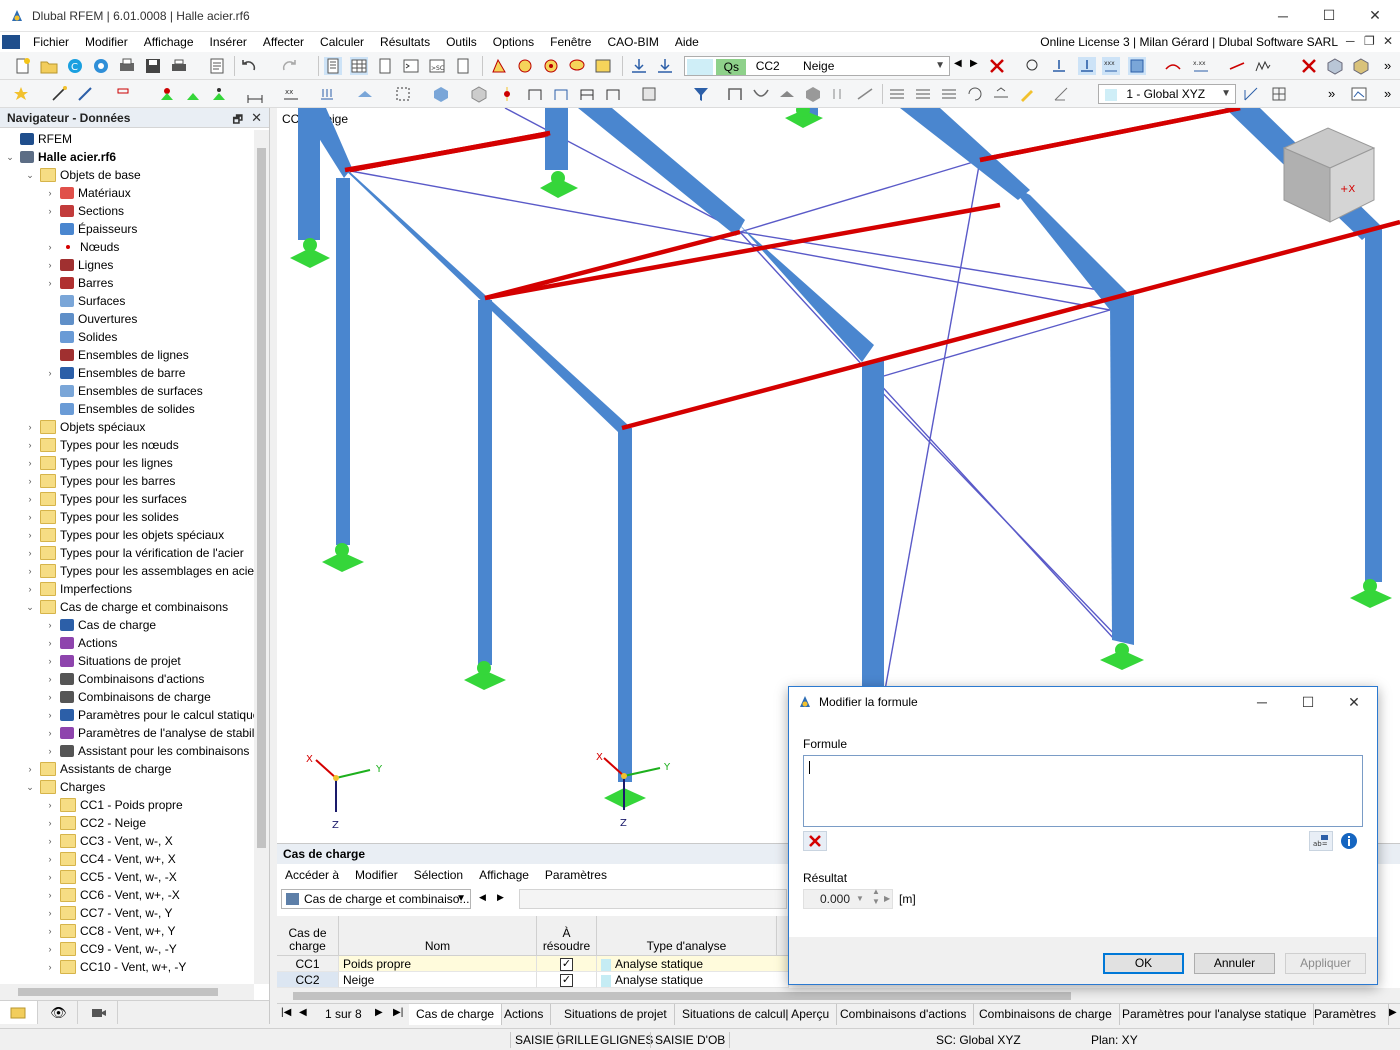 This screenshot has height=1050, width=1400. Describe the element at coordinates (51, 42) in the screenshot. I see `menu-file: Fichier` at that location.